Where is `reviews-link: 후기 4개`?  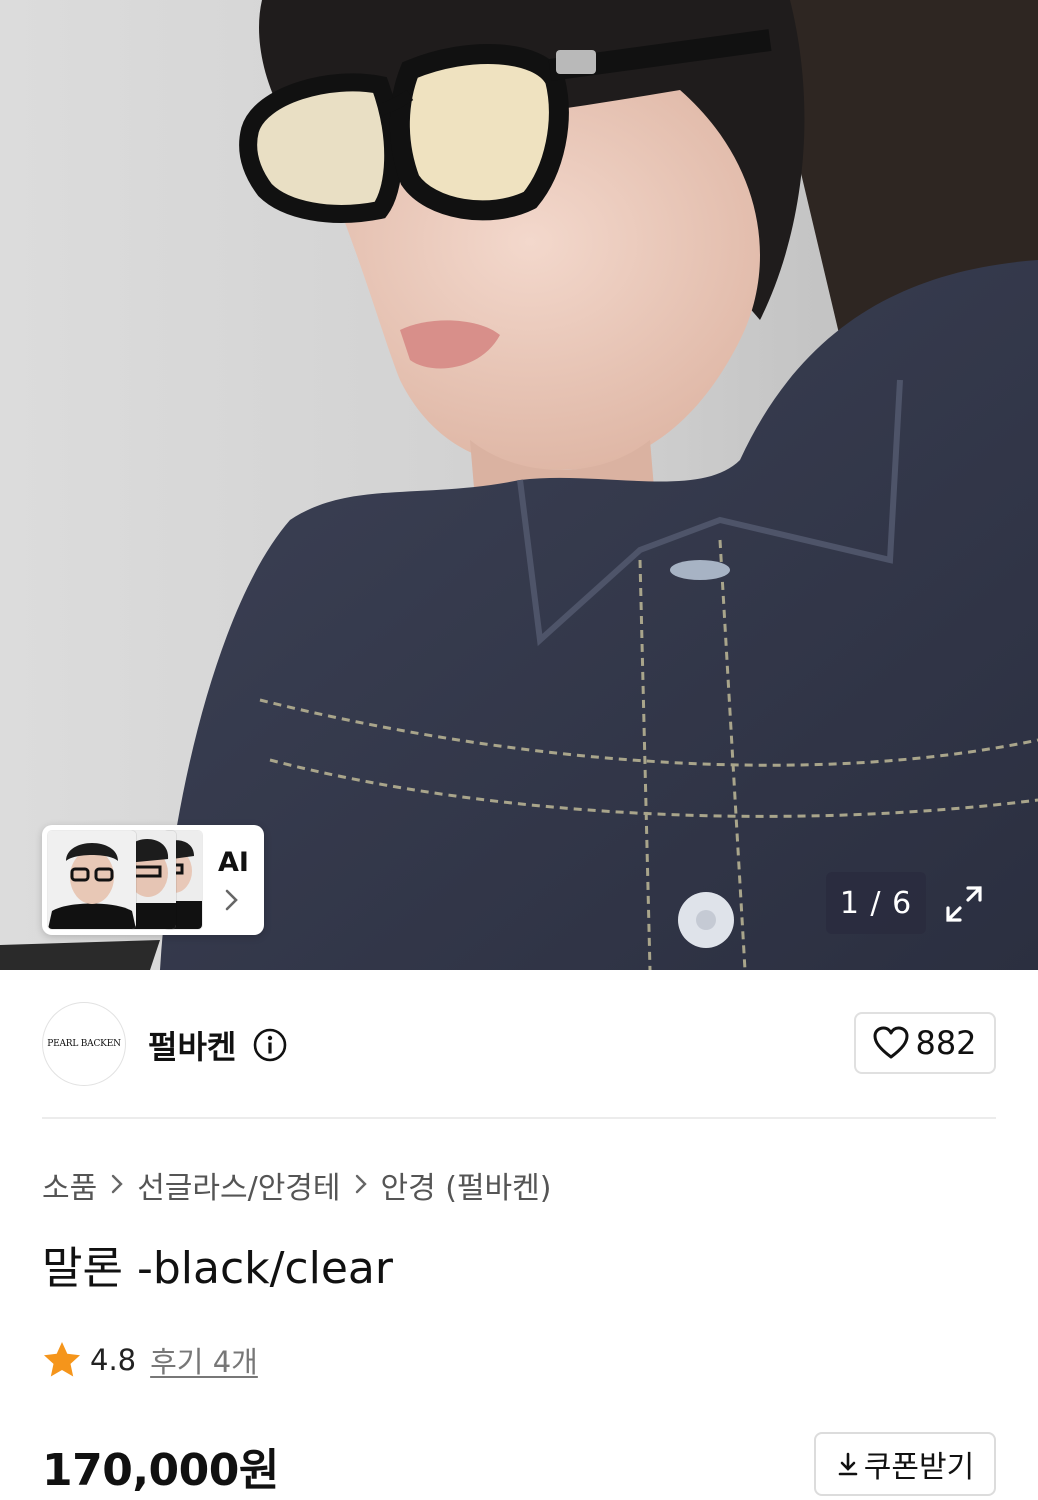
reviews-link: 후기 4개 is located at coordinates (204, 1360).